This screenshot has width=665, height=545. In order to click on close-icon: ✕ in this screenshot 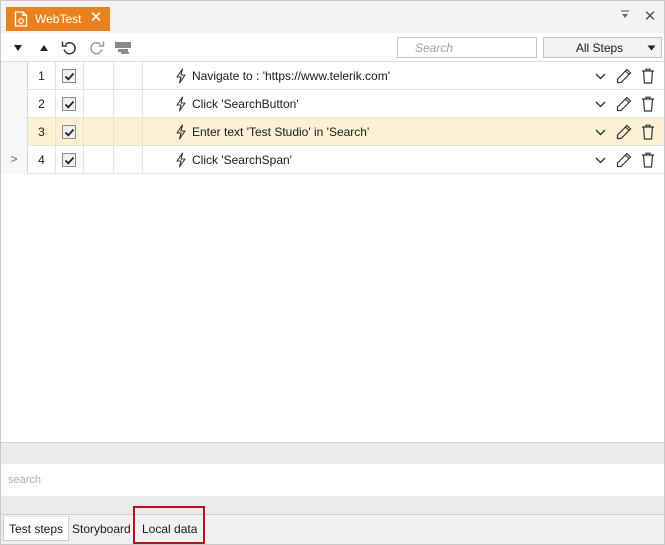, I will do `click(96, 18)`.